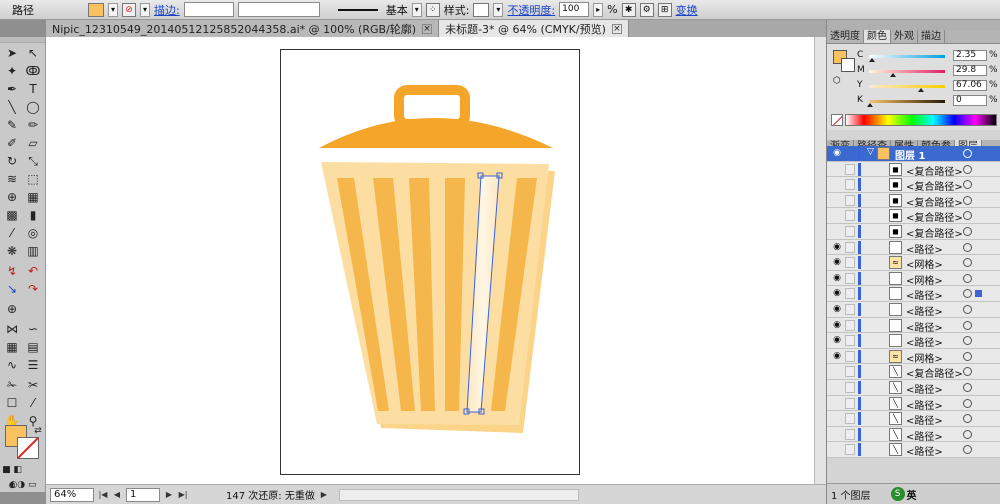  I want to click on blob-brush-tool-icon: ✐, so click(12, 143).